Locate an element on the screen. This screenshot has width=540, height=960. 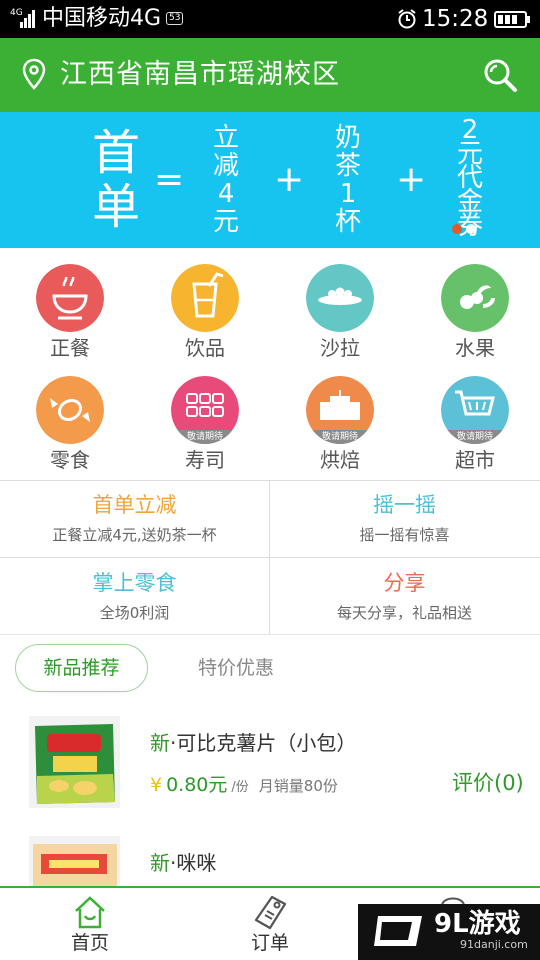
watermark-url: 91danji.com is located at coordinates (494, 944).